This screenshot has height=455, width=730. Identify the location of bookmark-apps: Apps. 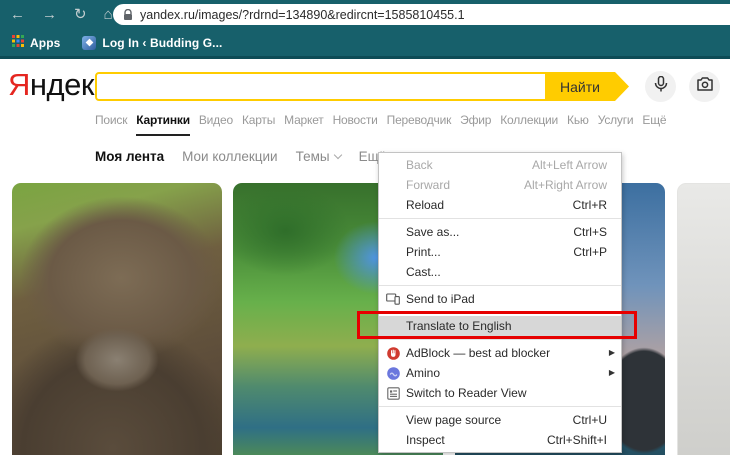
(36, 43).